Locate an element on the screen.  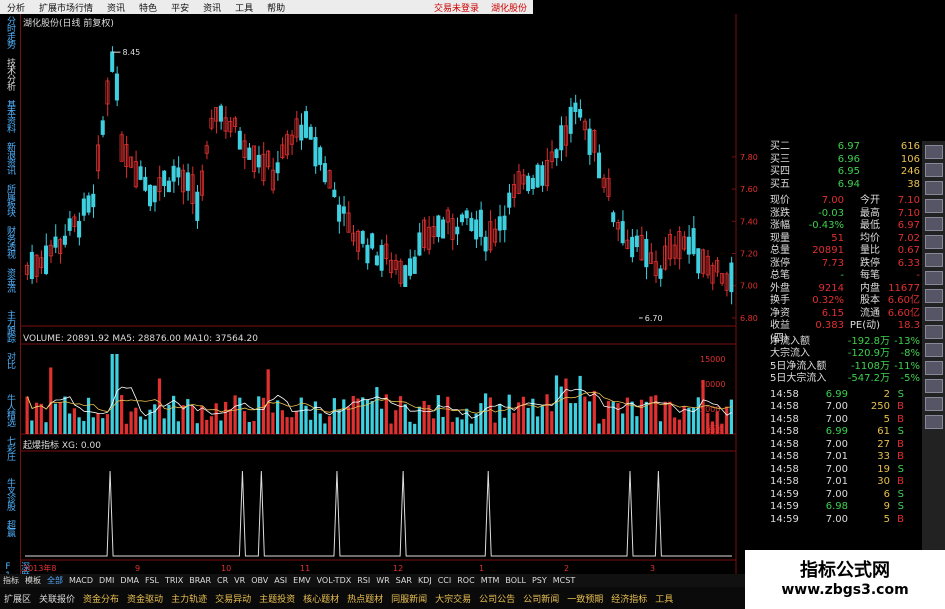
tick-volume: 6 is located at coordinates (886, 494).